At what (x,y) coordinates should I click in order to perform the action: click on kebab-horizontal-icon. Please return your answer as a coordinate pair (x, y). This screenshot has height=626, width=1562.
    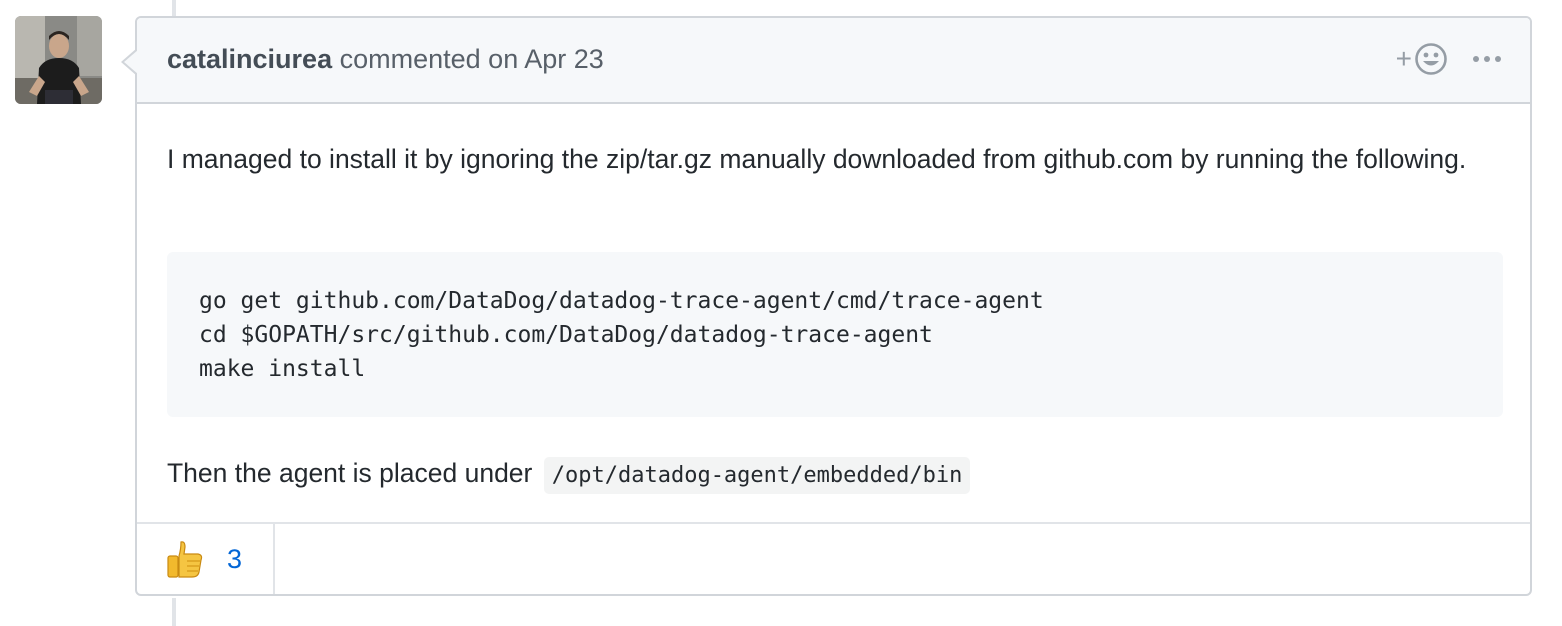
    Looking at the image, I should click on (1487, 59).